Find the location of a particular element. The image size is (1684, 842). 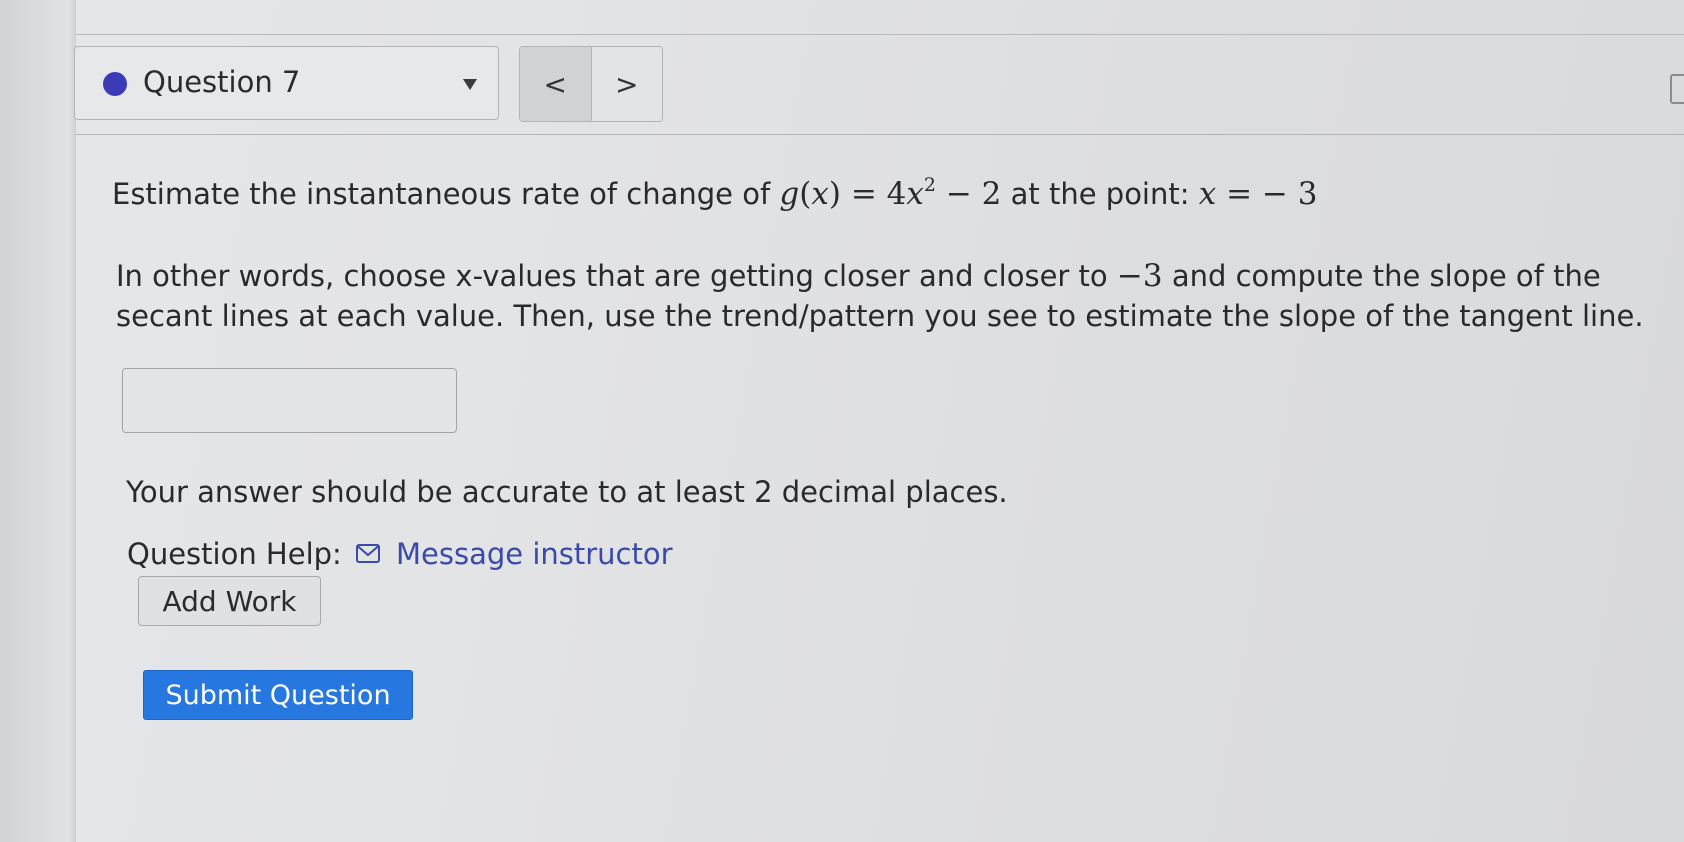

function-term-variable: x is located at coordinates (915, 194).